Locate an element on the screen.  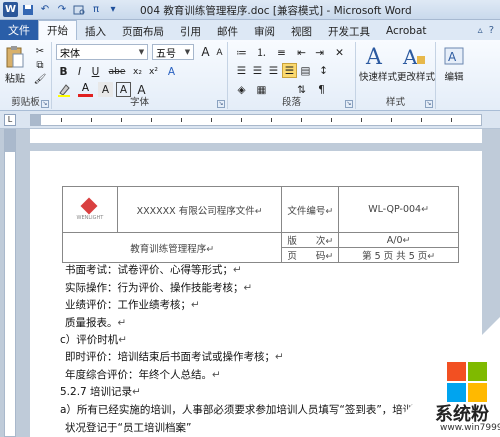
body-line: 状况登记于“员工培训档案” is located at coordinates (128, 427).